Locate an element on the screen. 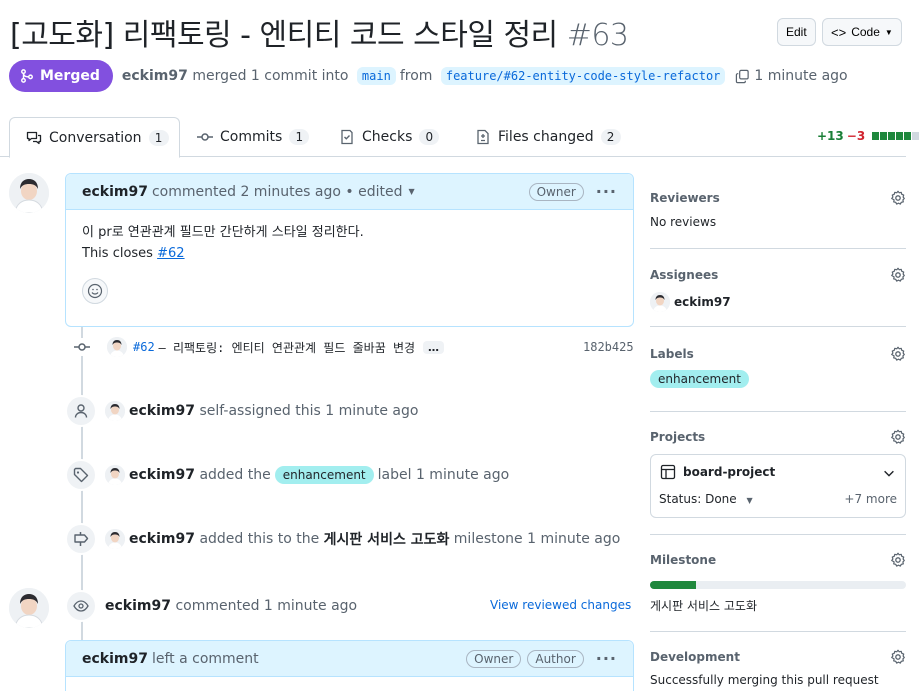 The image size is (923, 691). reviewers-value: No reviews is located at coordinates (683, 222).